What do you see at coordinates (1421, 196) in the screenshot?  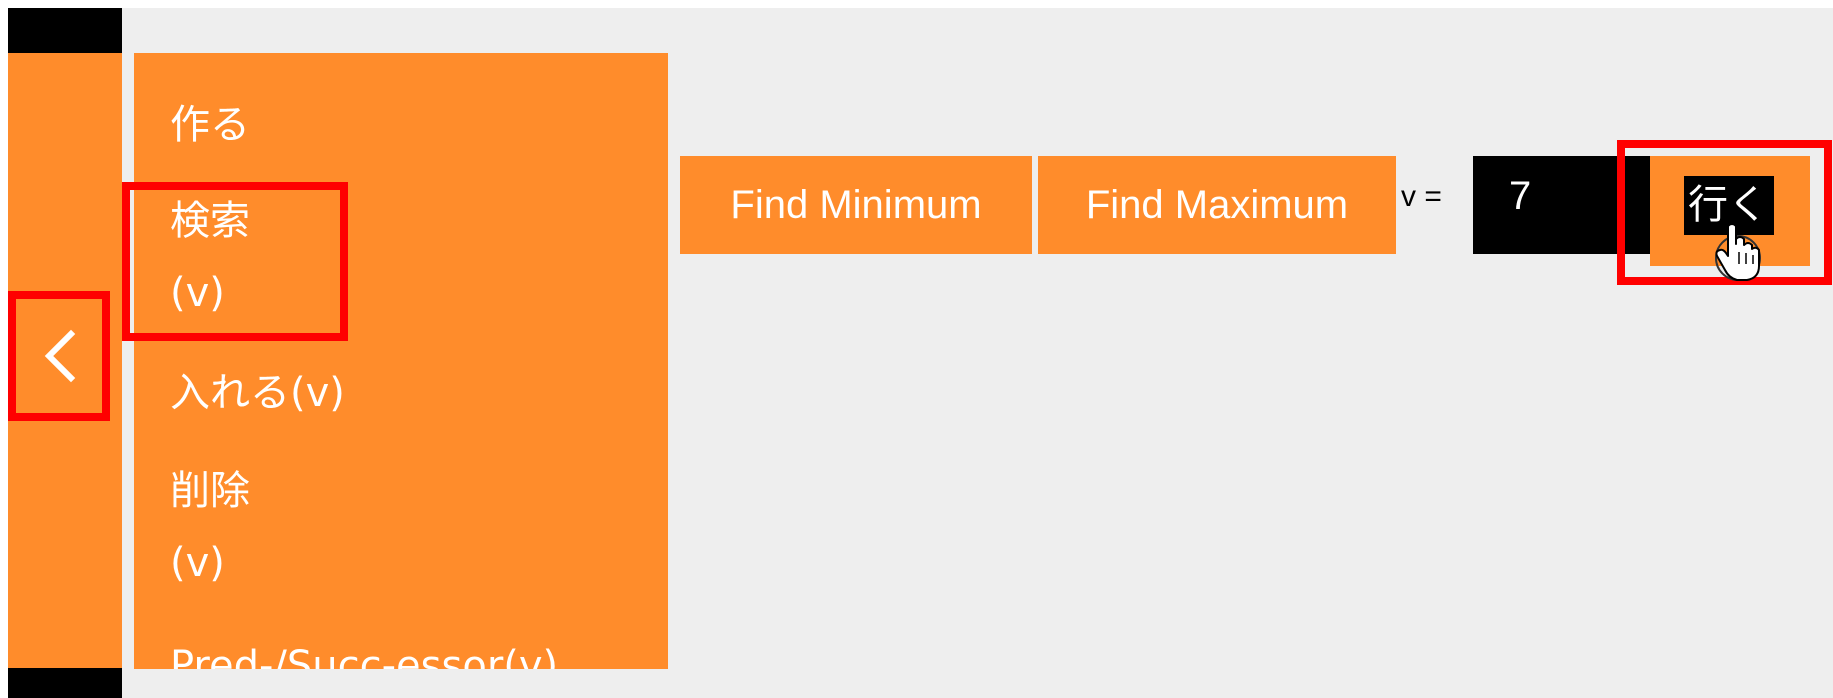 I see `v-label: v =` at bounding box center [1421, 196].